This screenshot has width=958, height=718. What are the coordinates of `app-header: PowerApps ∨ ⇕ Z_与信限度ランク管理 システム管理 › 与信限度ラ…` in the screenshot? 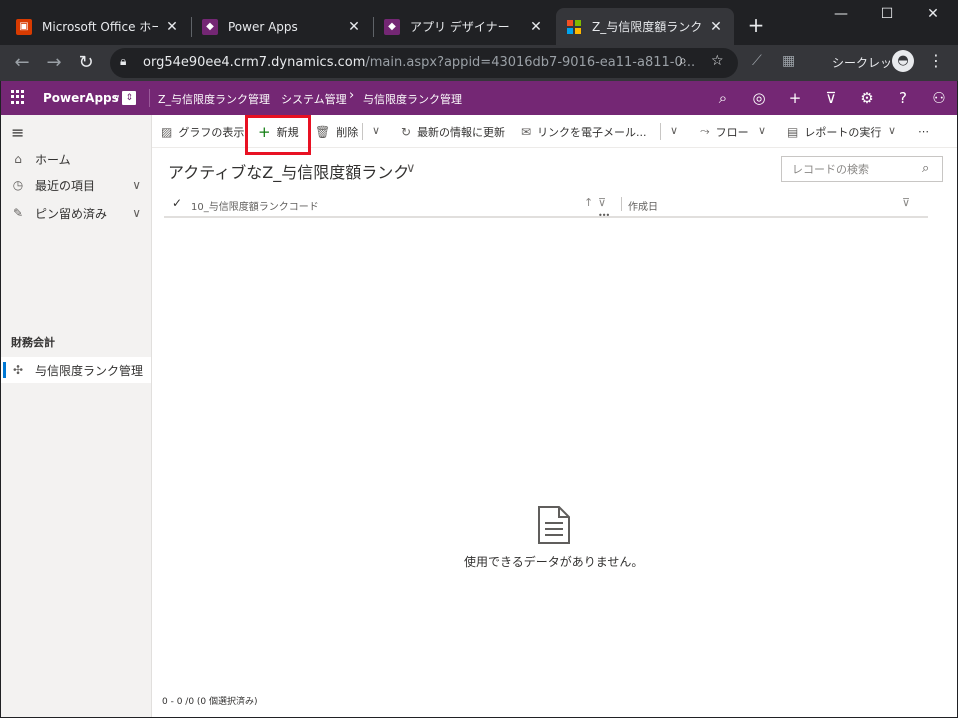 It's located at (479, 98).